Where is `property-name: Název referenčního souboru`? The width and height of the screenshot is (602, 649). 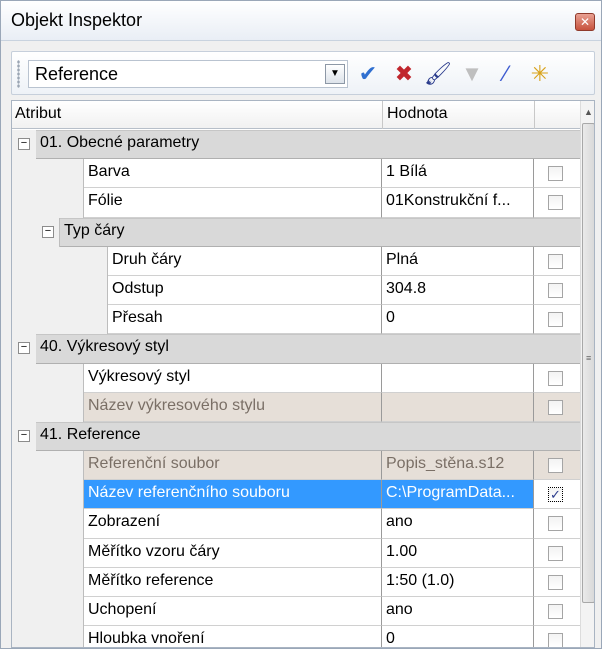 property-name: Název referenčního souboru is located at coordinates (233, 495).